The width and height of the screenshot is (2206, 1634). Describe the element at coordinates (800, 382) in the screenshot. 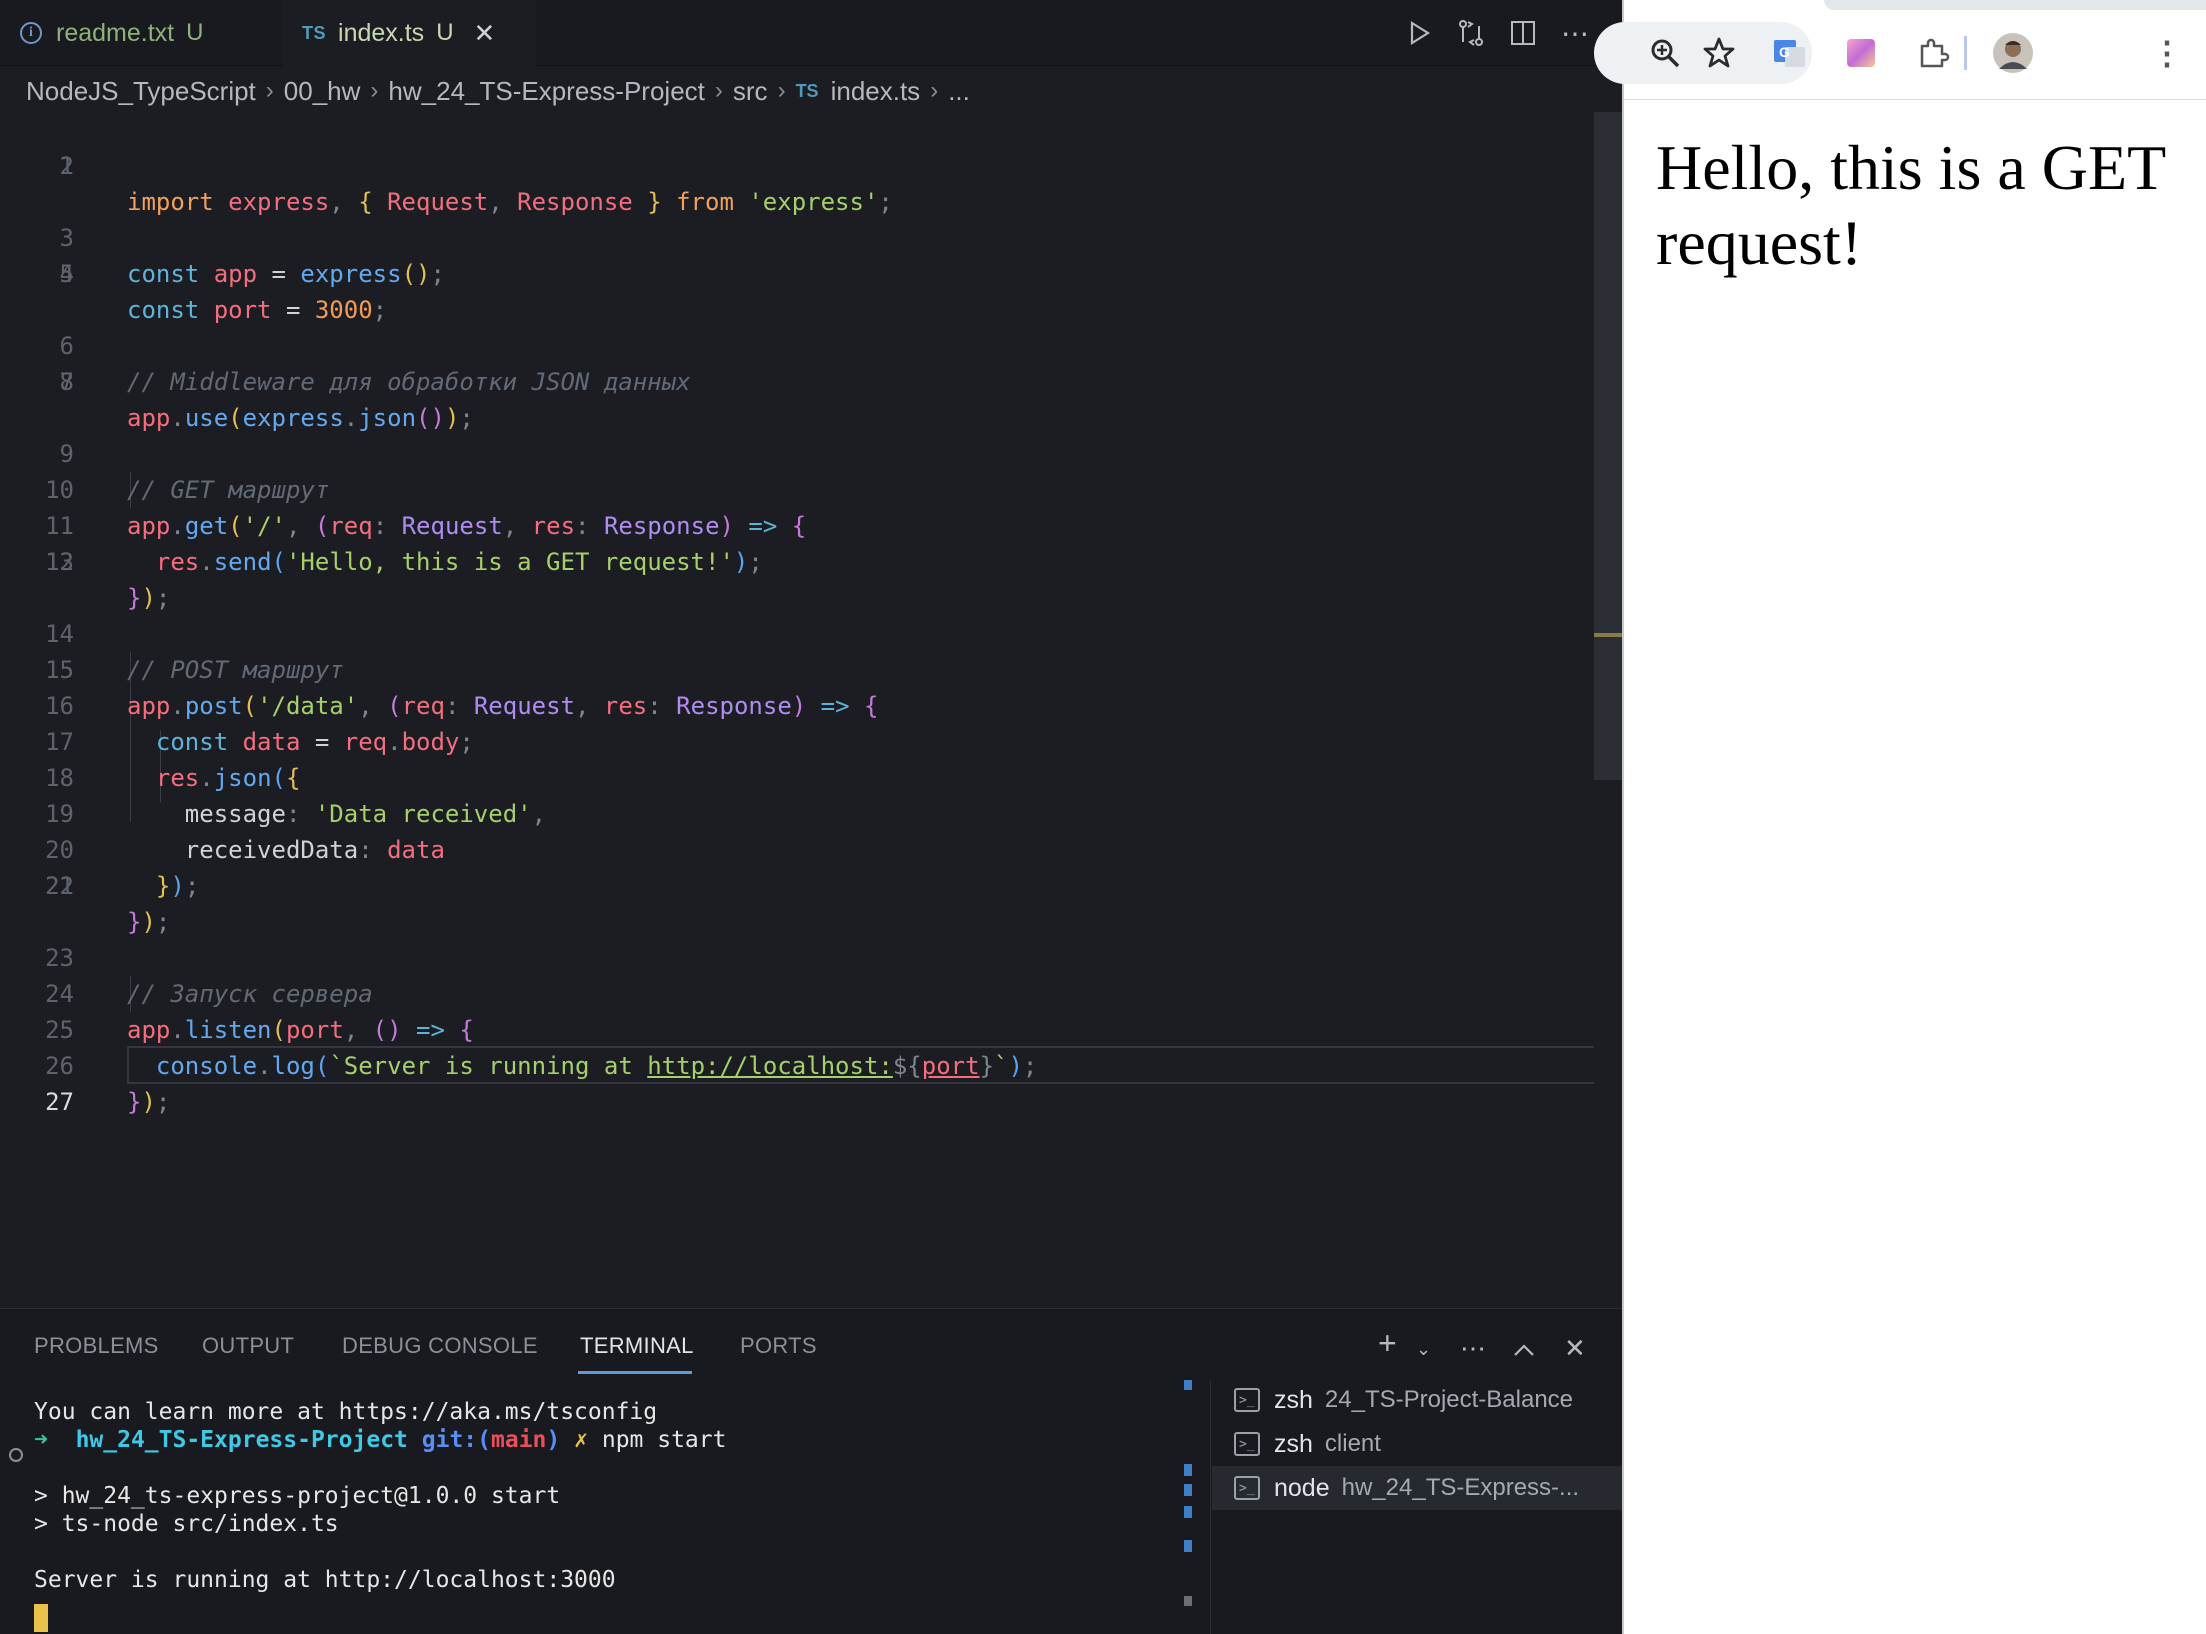

I see `code-line: 8` at that location.